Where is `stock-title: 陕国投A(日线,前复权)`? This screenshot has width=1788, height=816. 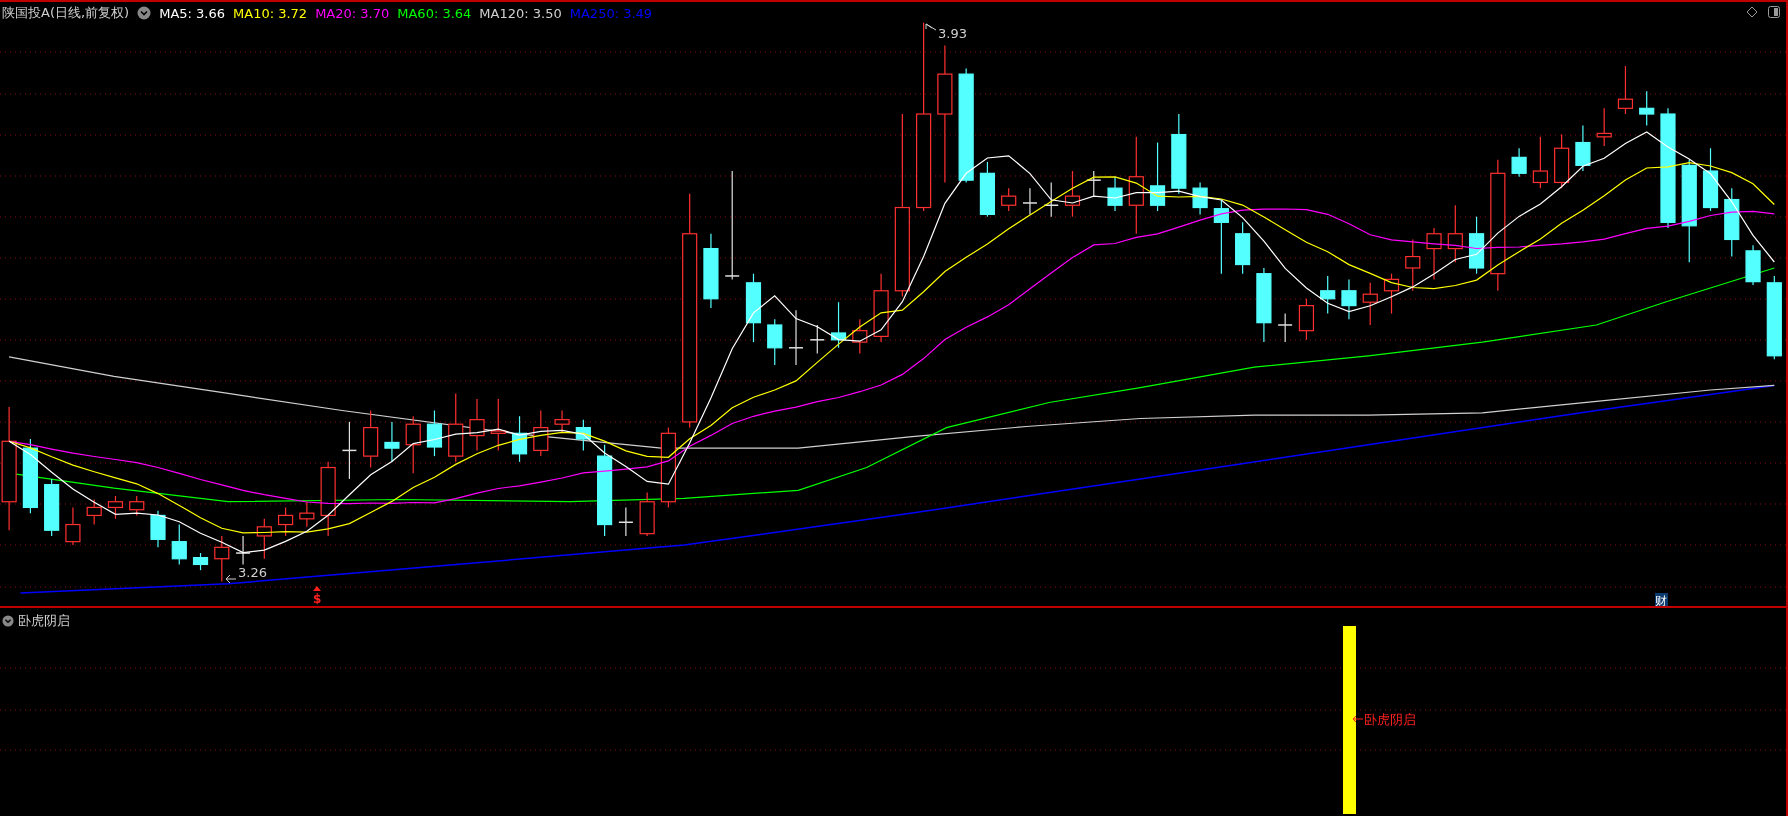
stock-title: 陕国投A(日线,前复权) is located at coordinates (66, 13).